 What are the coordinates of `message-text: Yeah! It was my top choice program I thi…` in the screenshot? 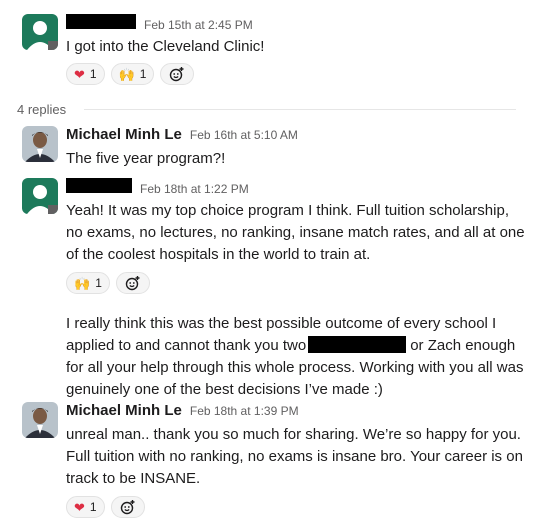 It's located at (295, 232).